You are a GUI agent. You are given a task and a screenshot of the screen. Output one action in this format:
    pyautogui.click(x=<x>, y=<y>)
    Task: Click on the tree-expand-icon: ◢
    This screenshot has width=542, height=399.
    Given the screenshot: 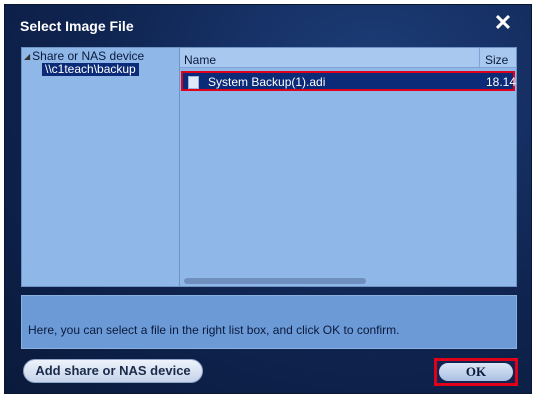 What is the action you would take?
    pyautogui.click(x=27, y=56)
    